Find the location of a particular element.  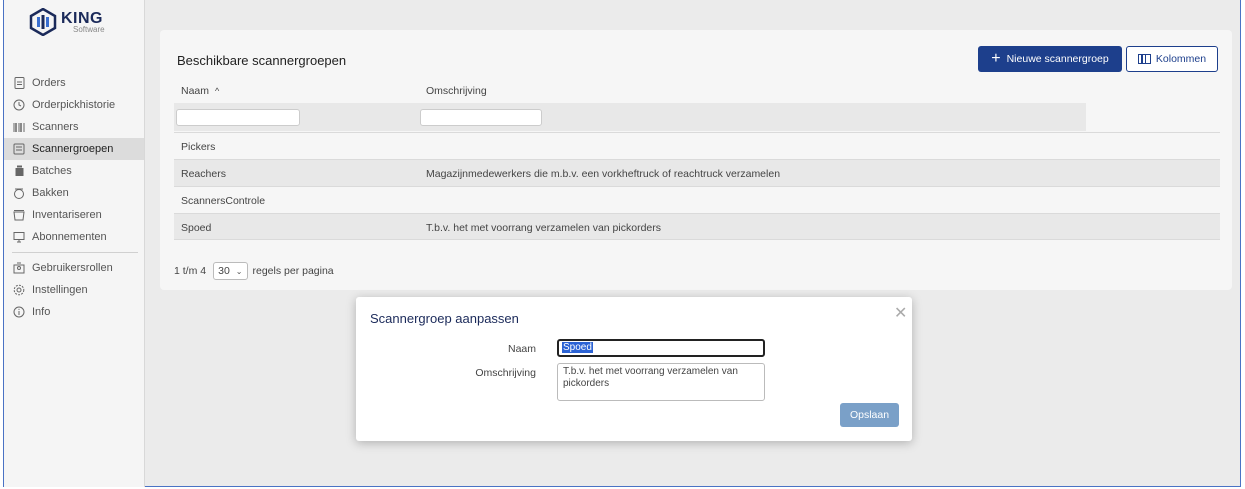

per-page-label: regels per pagina is located at coordinates (293, 271).